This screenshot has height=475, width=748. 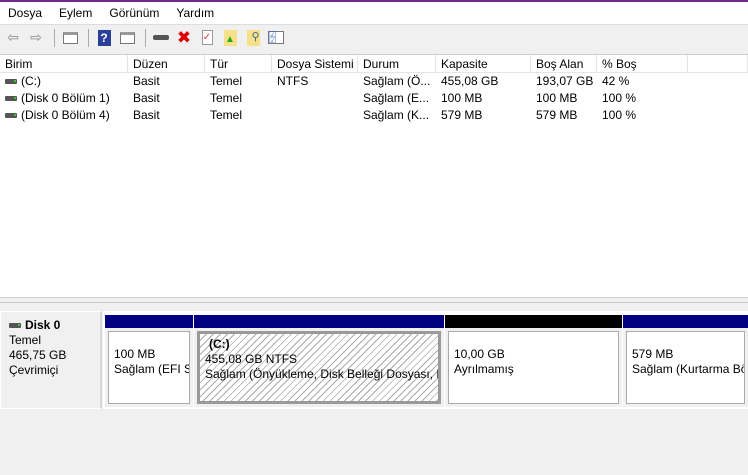 I want to click on table-cell: 193,07 GB, so click(x=564, y=81).